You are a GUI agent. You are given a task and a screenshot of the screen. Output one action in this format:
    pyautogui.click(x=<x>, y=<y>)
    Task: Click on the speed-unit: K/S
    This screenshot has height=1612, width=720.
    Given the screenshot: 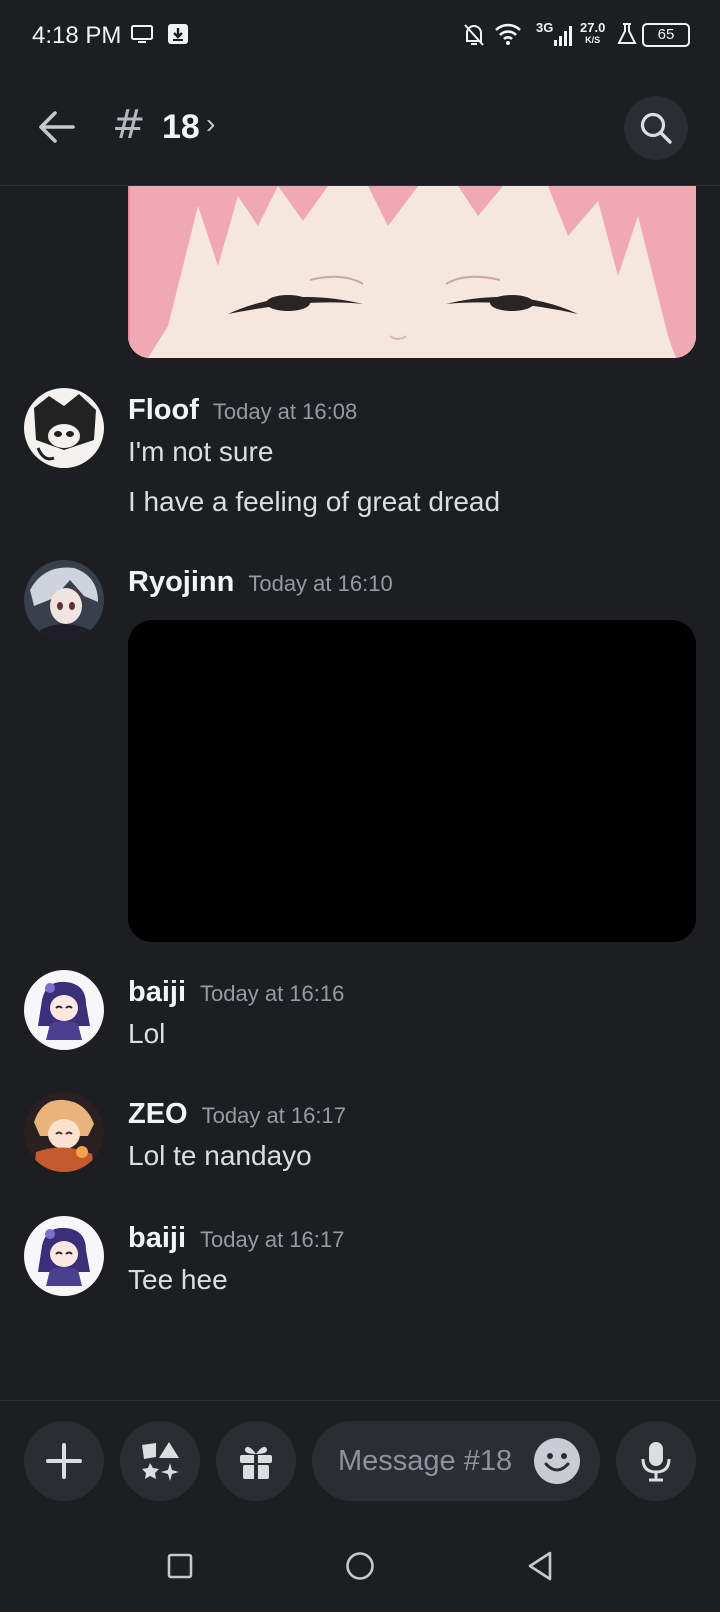 What is the action you would take?
    pyautogui.click(x=593, y=40)
    